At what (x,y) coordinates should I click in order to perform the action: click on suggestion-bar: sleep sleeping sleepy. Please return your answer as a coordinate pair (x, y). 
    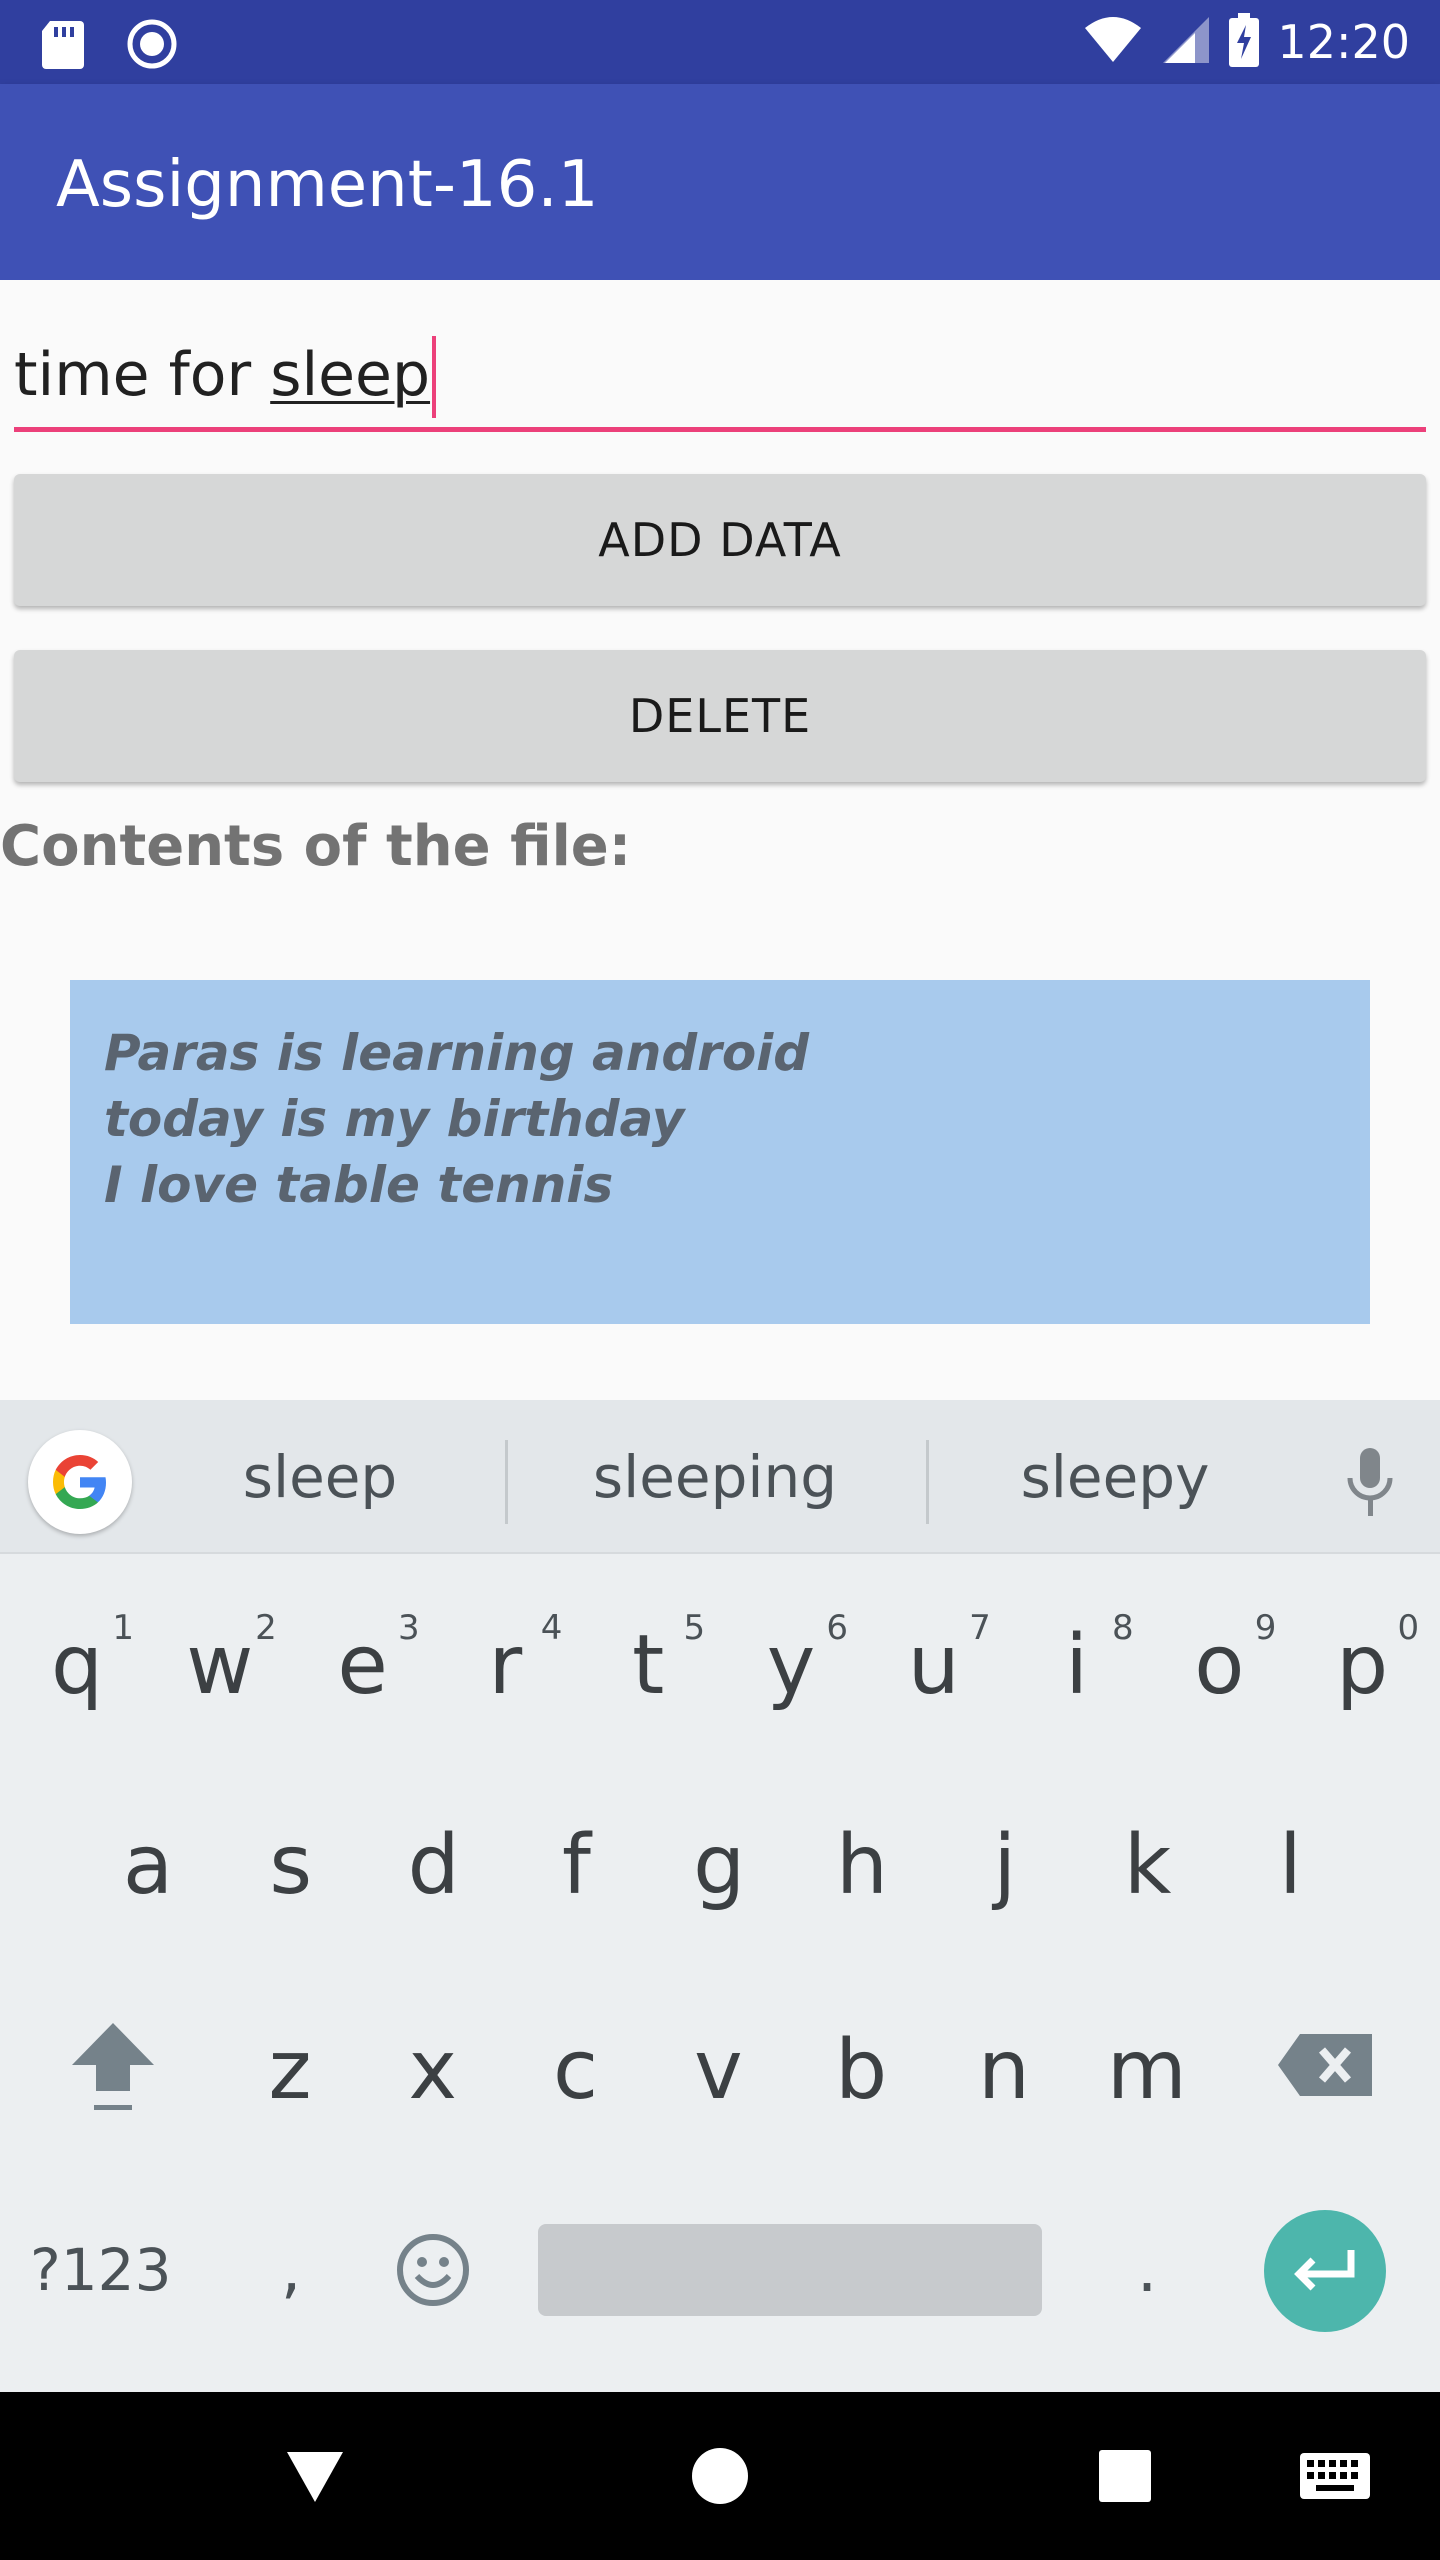
    Looking at the image, I should click on (720, 1477).